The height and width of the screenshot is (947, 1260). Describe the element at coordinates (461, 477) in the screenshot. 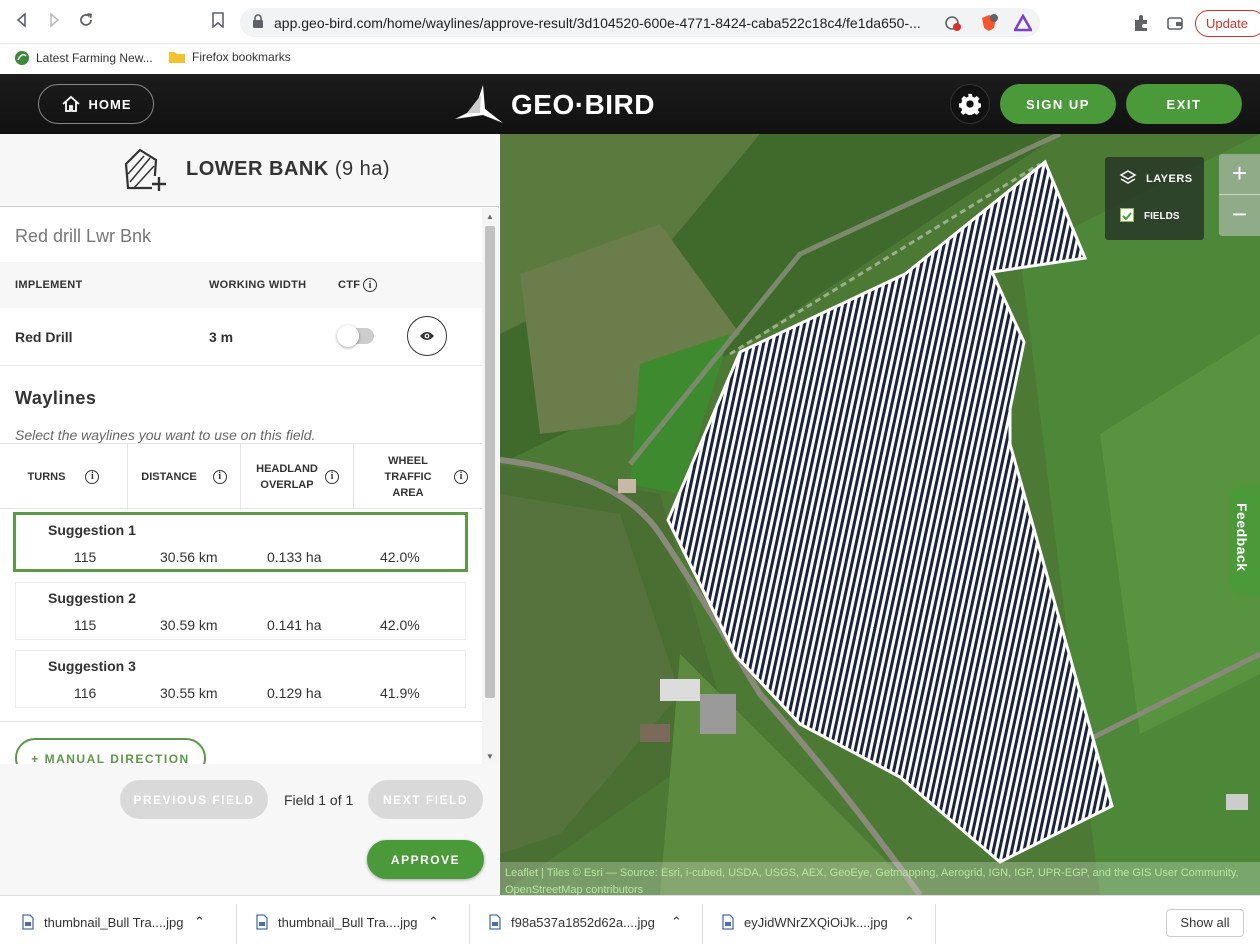

I see `wheel-traffic-info-icon: i` at that location.